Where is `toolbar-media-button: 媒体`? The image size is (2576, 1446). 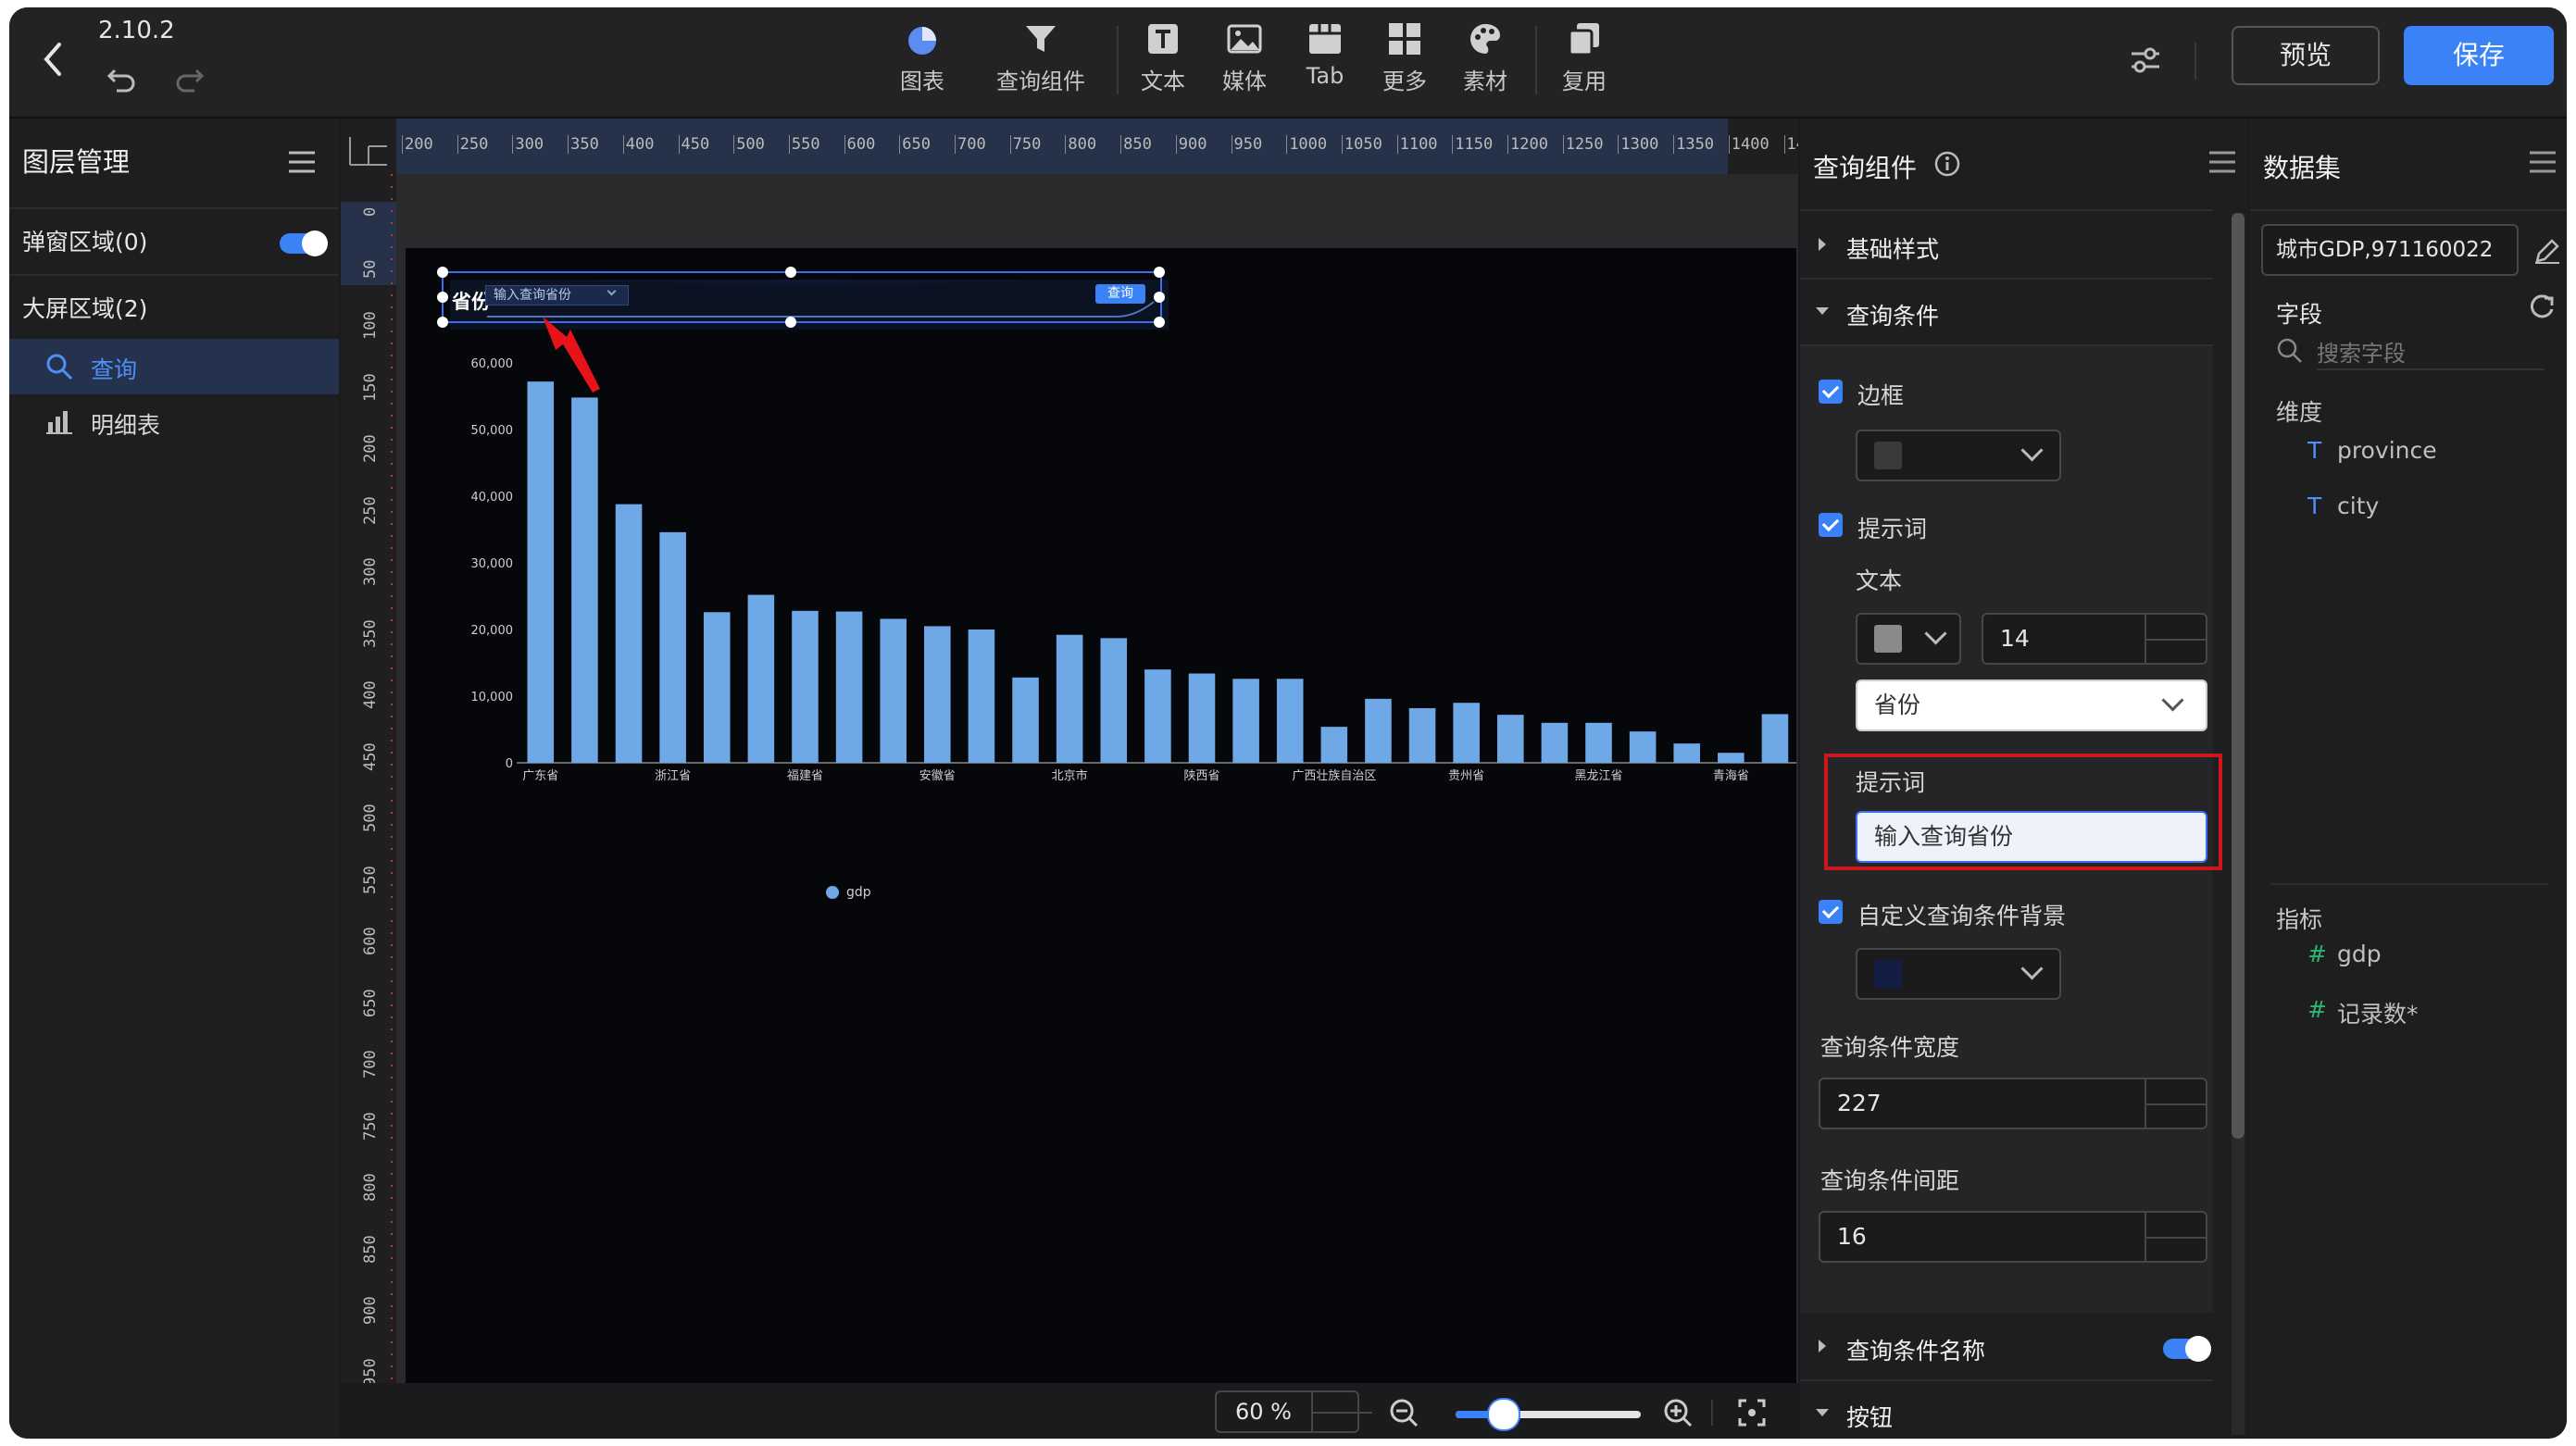
toolbar-media-button: 媒体 is located at coordinates (1244, 57).